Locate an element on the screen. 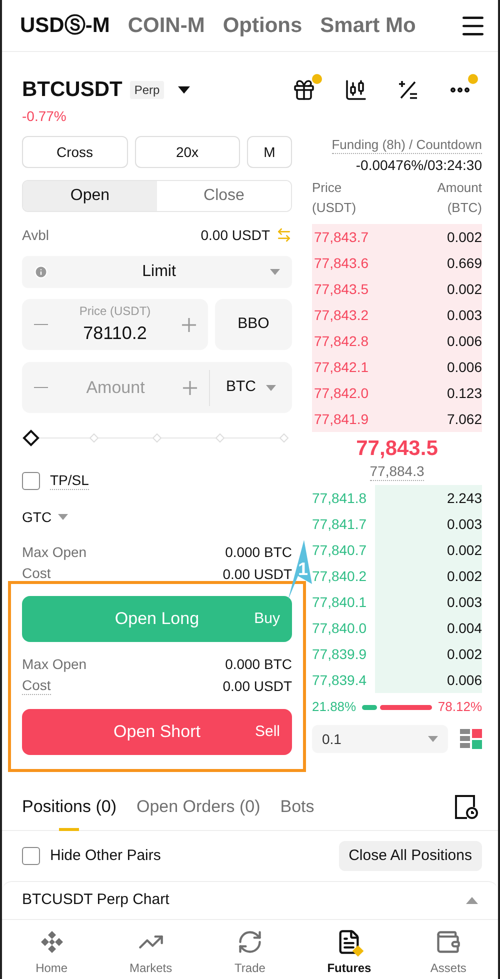 This screenshot has width=500, height=979. book-price: 77,841.8 is located at coordinates (339, 498).